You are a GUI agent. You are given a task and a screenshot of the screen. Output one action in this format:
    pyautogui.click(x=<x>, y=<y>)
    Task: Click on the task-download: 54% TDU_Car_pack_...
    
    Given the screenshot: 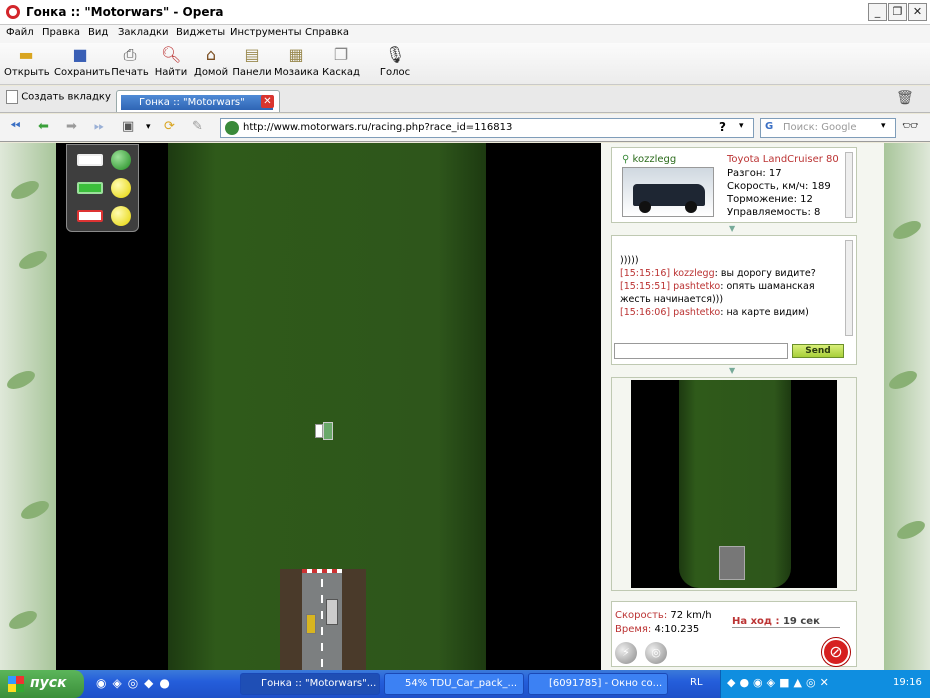 What is the action you would take?
    pyautogui.click(x=454, y=684)
    